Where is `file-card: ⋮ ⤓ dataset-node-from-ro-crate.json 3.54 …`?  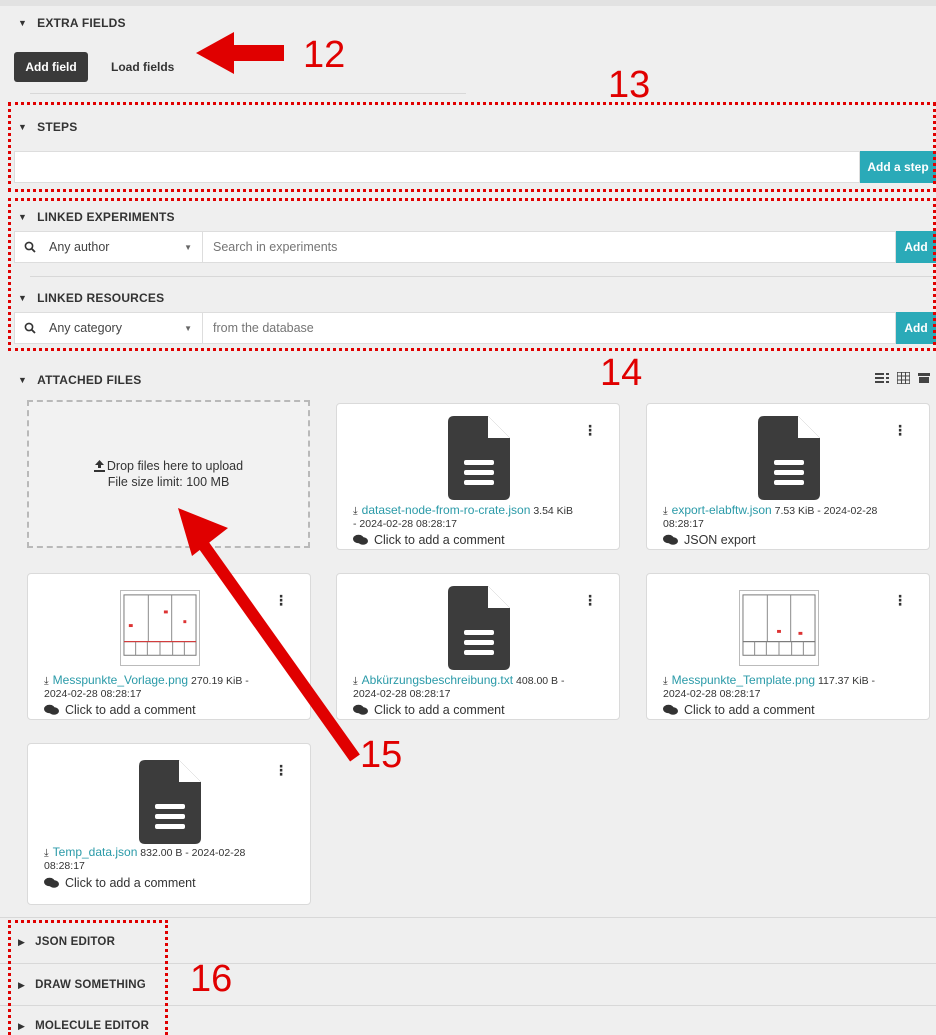
file-card: ⋮ ⤓ dataset-node-from-ro-crate.json 3.54 … is located at coordinates (478, 476).